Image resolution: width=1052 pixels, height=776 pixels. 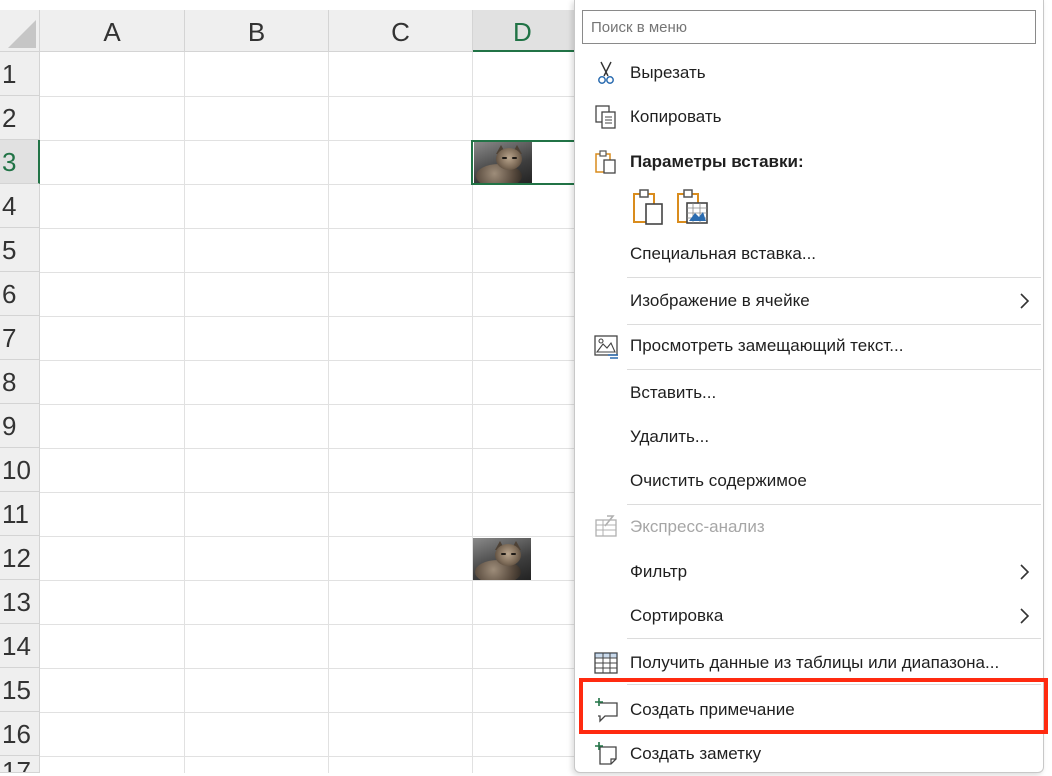 I want to click on row-header-6: 6, so click(x=20, y=294).